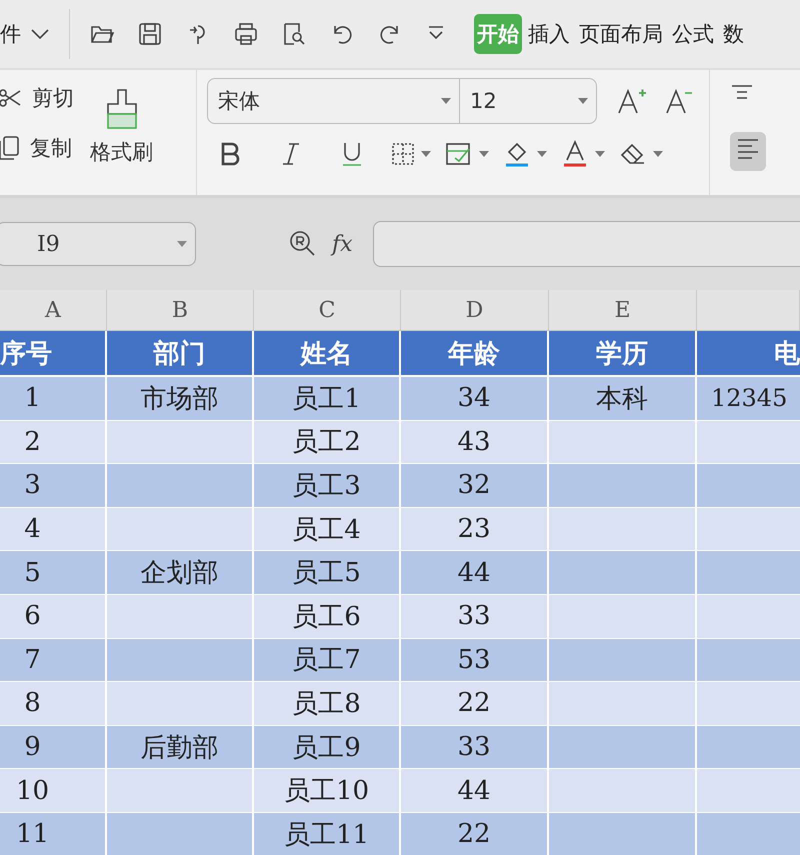 The height and width of the screenshot is (855, 800). What do you see at coordinates (180, 310) in the screenshot?
I see `column-header: B` at bounding box center [180, 310].